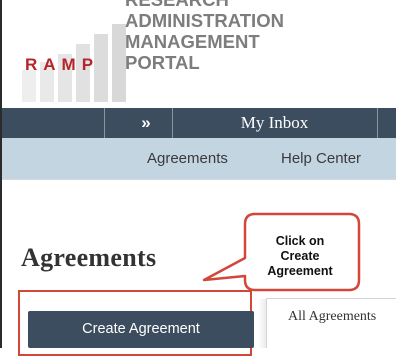  Describe the element at coordinates (141, 329) in the screenshot. I see `create-agreement-button: Create Agreement` at that location.